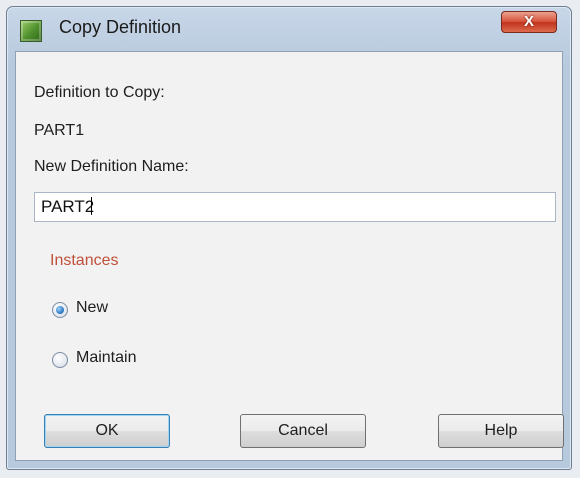 This screenshot has width=580, height=478. What do you see at coordinates (31, 31) in the screenshot?
I see `app-icon` at bounding box center [31, 31].